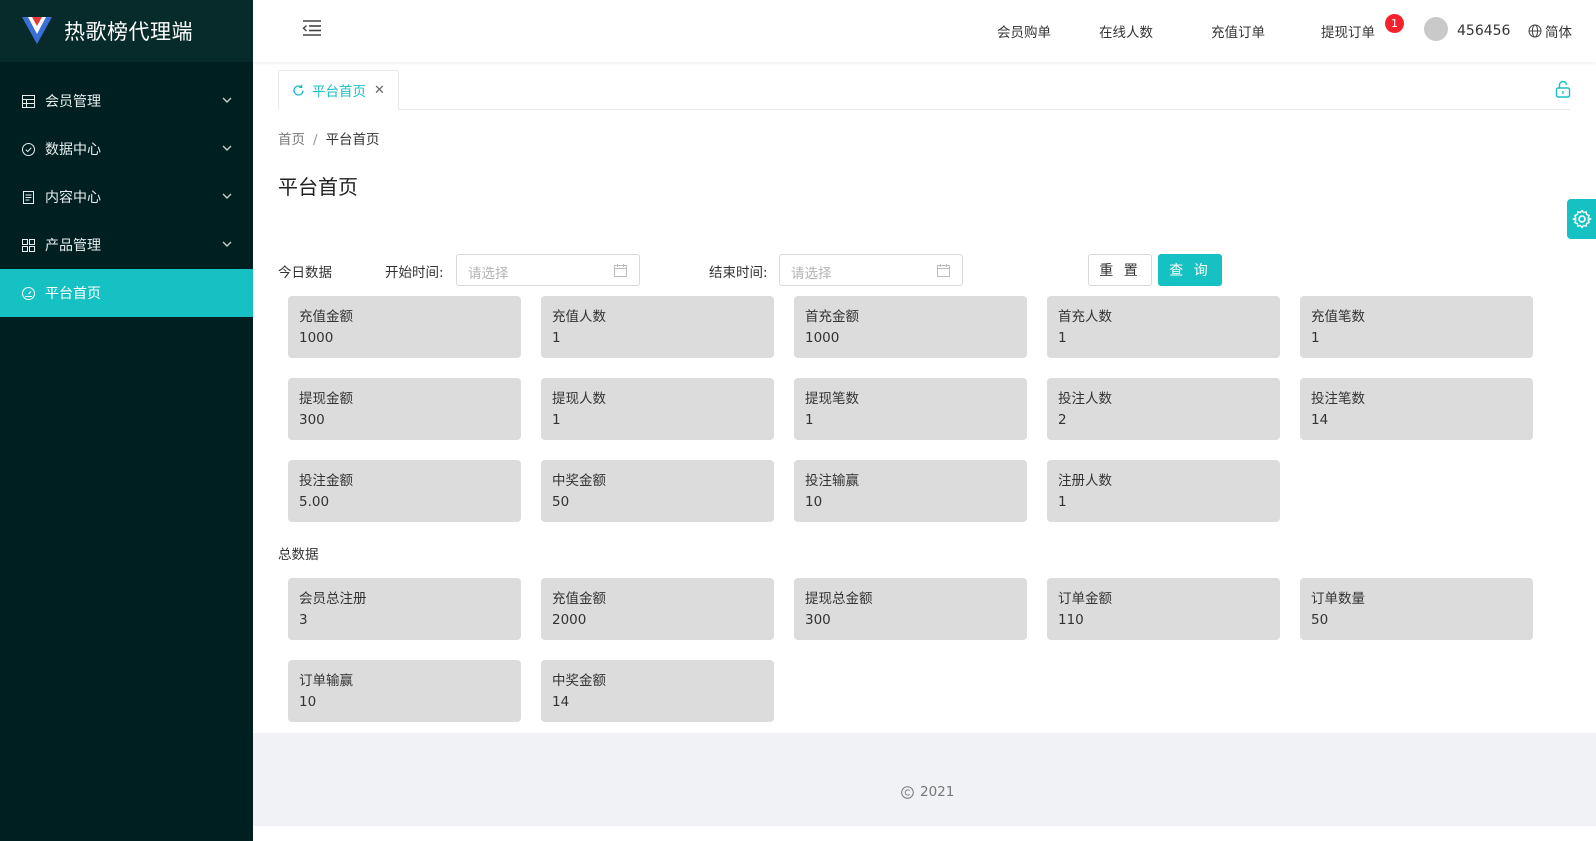  I want to click on close-icon: ✕, so click(379, 90).